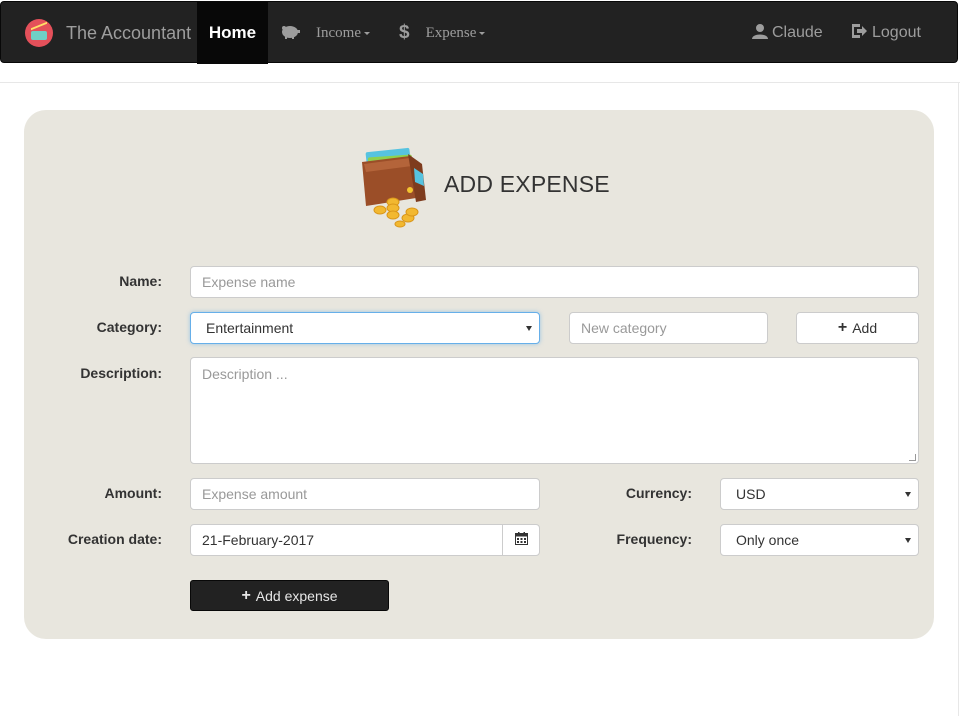 This screenshot has width=960, height=716. Describe the element at coordinates (819, 494) in the screenshot. I see `currency-select: USD` at that location.